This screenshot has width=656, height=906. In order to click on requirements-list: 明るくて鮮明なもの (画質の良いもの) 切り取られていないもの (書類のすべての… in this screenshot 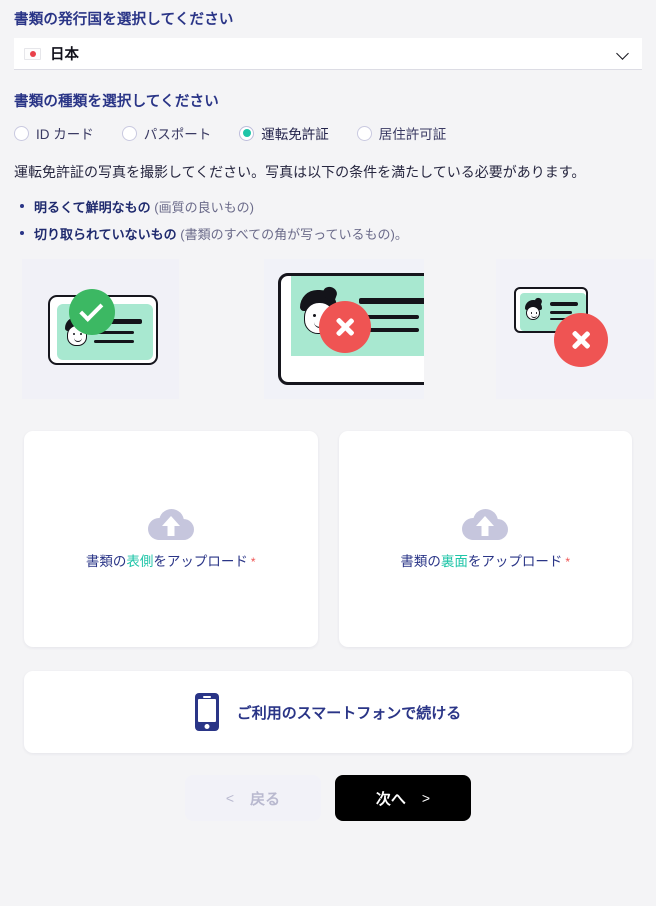, I will do `click(328, 220)`.